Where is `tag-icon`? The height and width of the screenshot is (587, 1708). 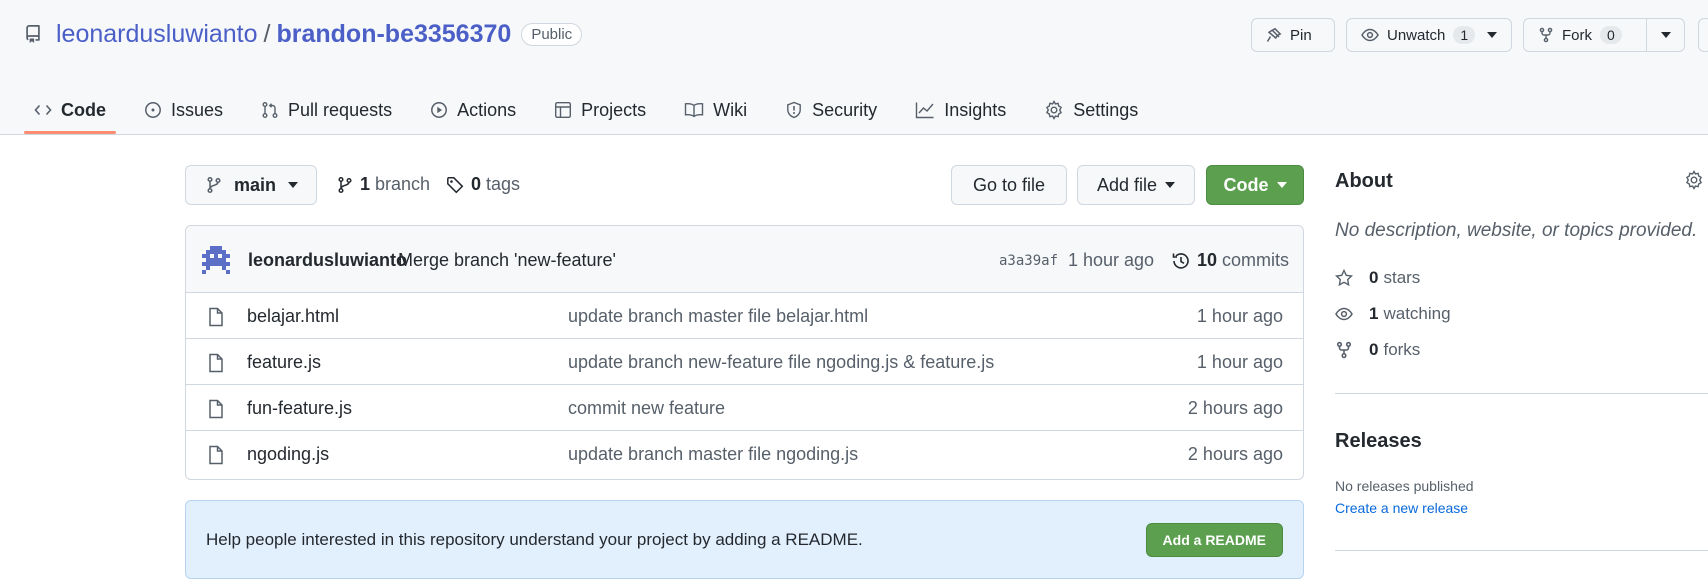 tag-icon is located at coordinates (455, 184).